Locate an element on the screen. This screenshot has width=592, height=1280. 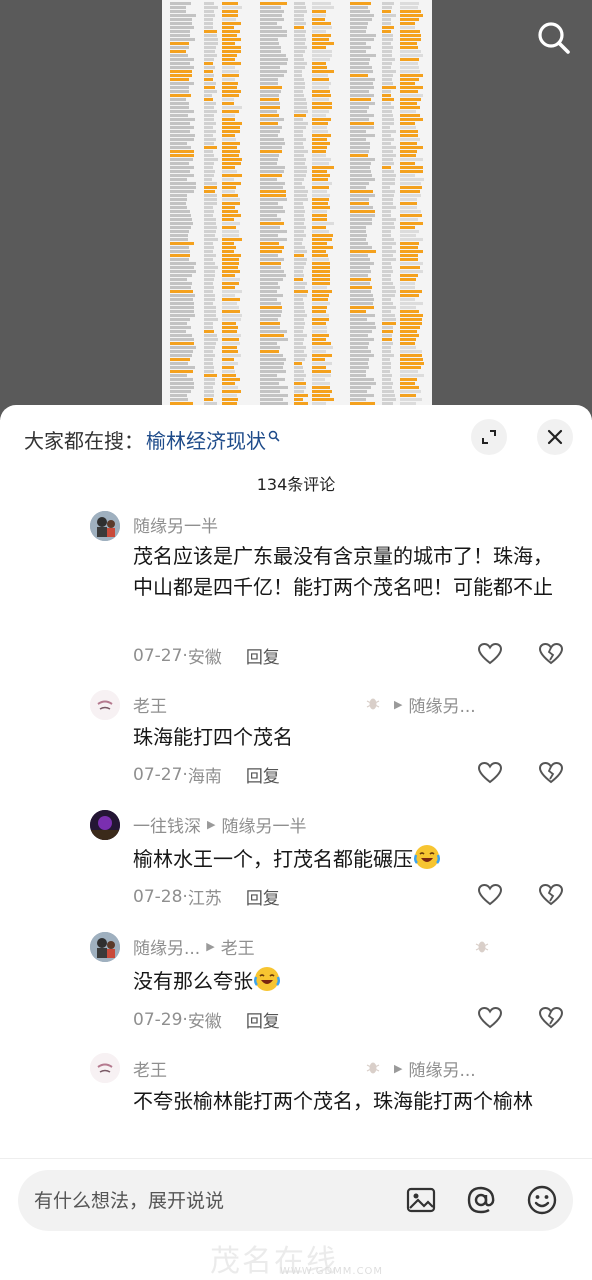
username: 随缘另一半 is located at coordinates (175, 524).